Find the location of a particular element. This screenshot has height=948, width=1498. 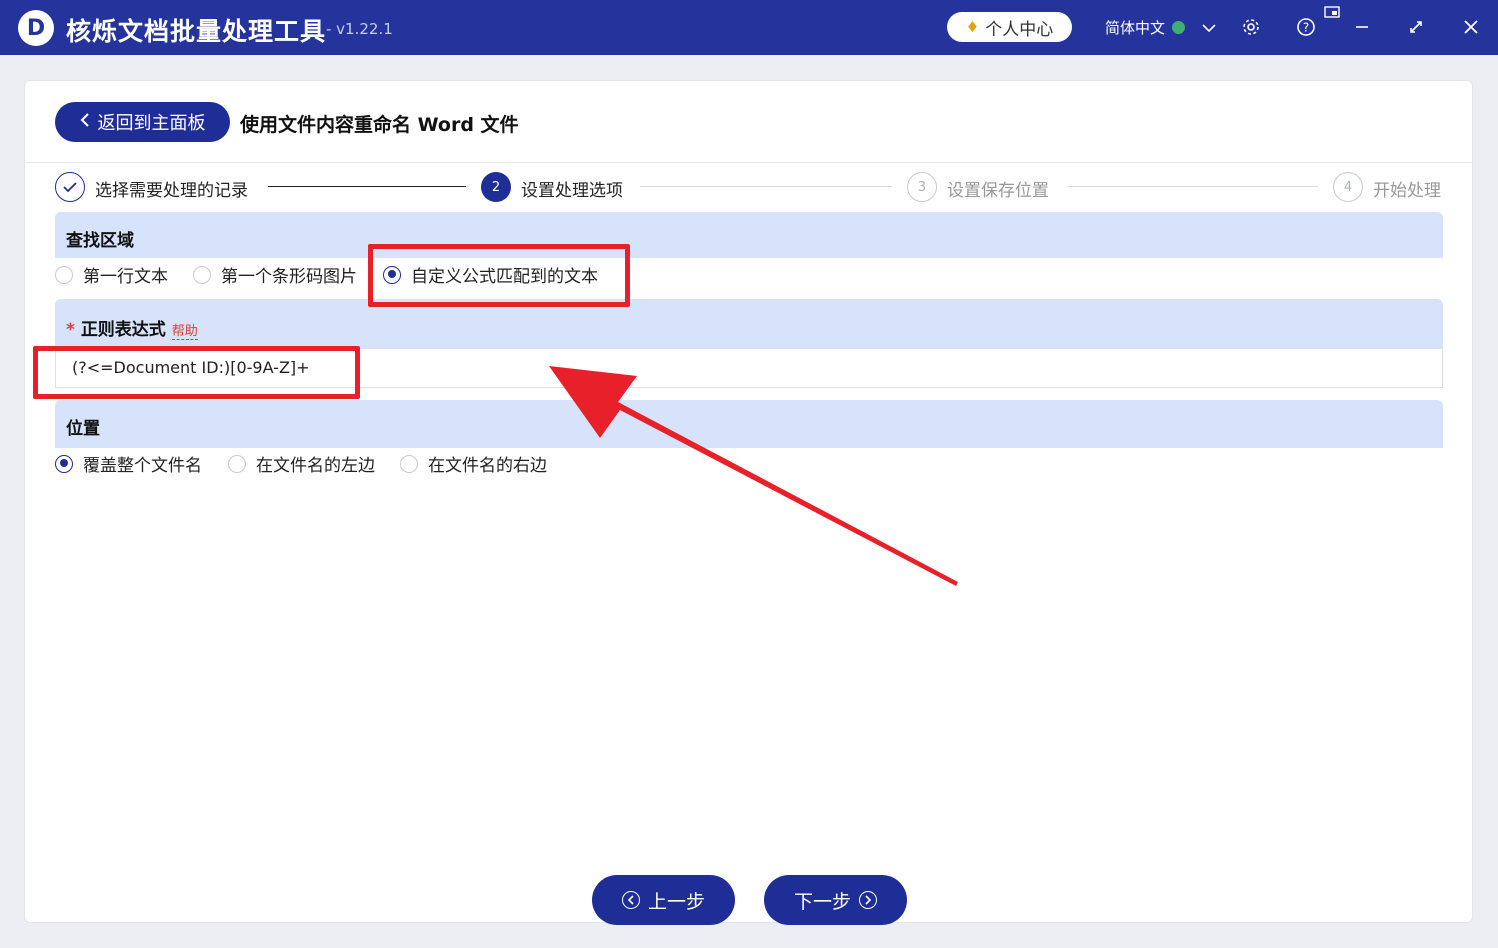

header-divider is located at coordinates (749, 162).